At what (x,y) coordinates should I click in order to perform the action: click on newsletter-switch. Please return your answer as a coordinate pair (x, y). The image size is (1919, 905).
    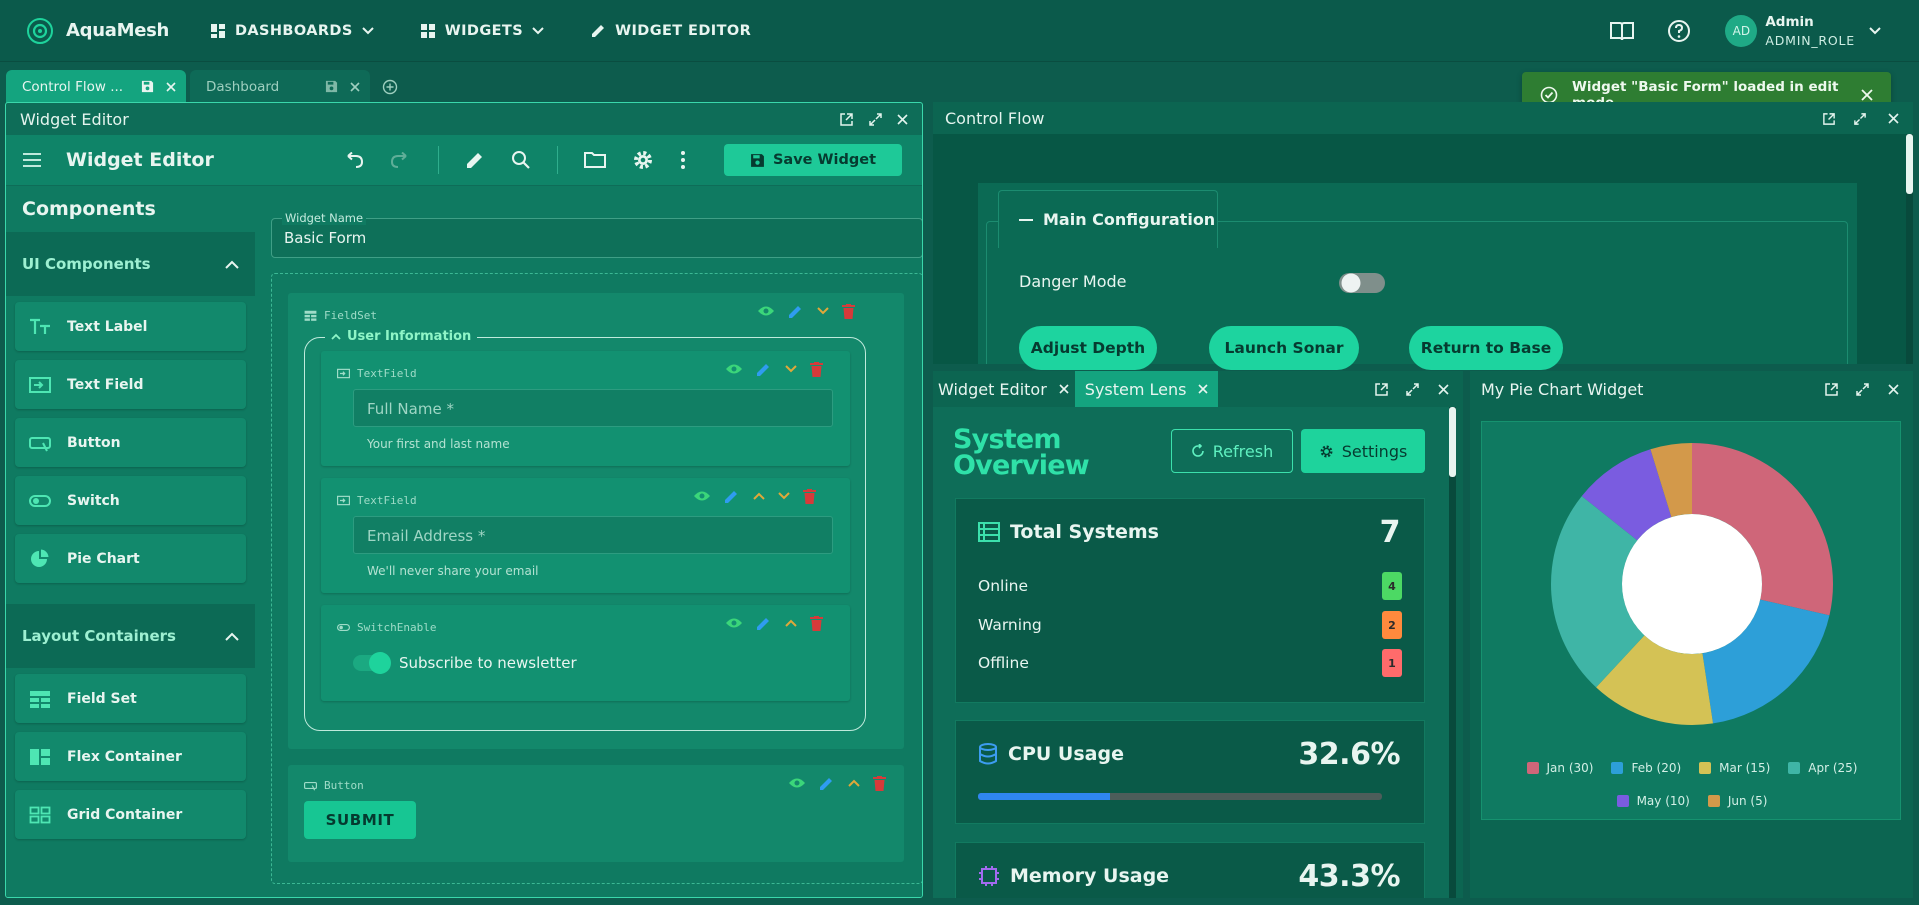
    Looking at the image, I should click on (372, 663).